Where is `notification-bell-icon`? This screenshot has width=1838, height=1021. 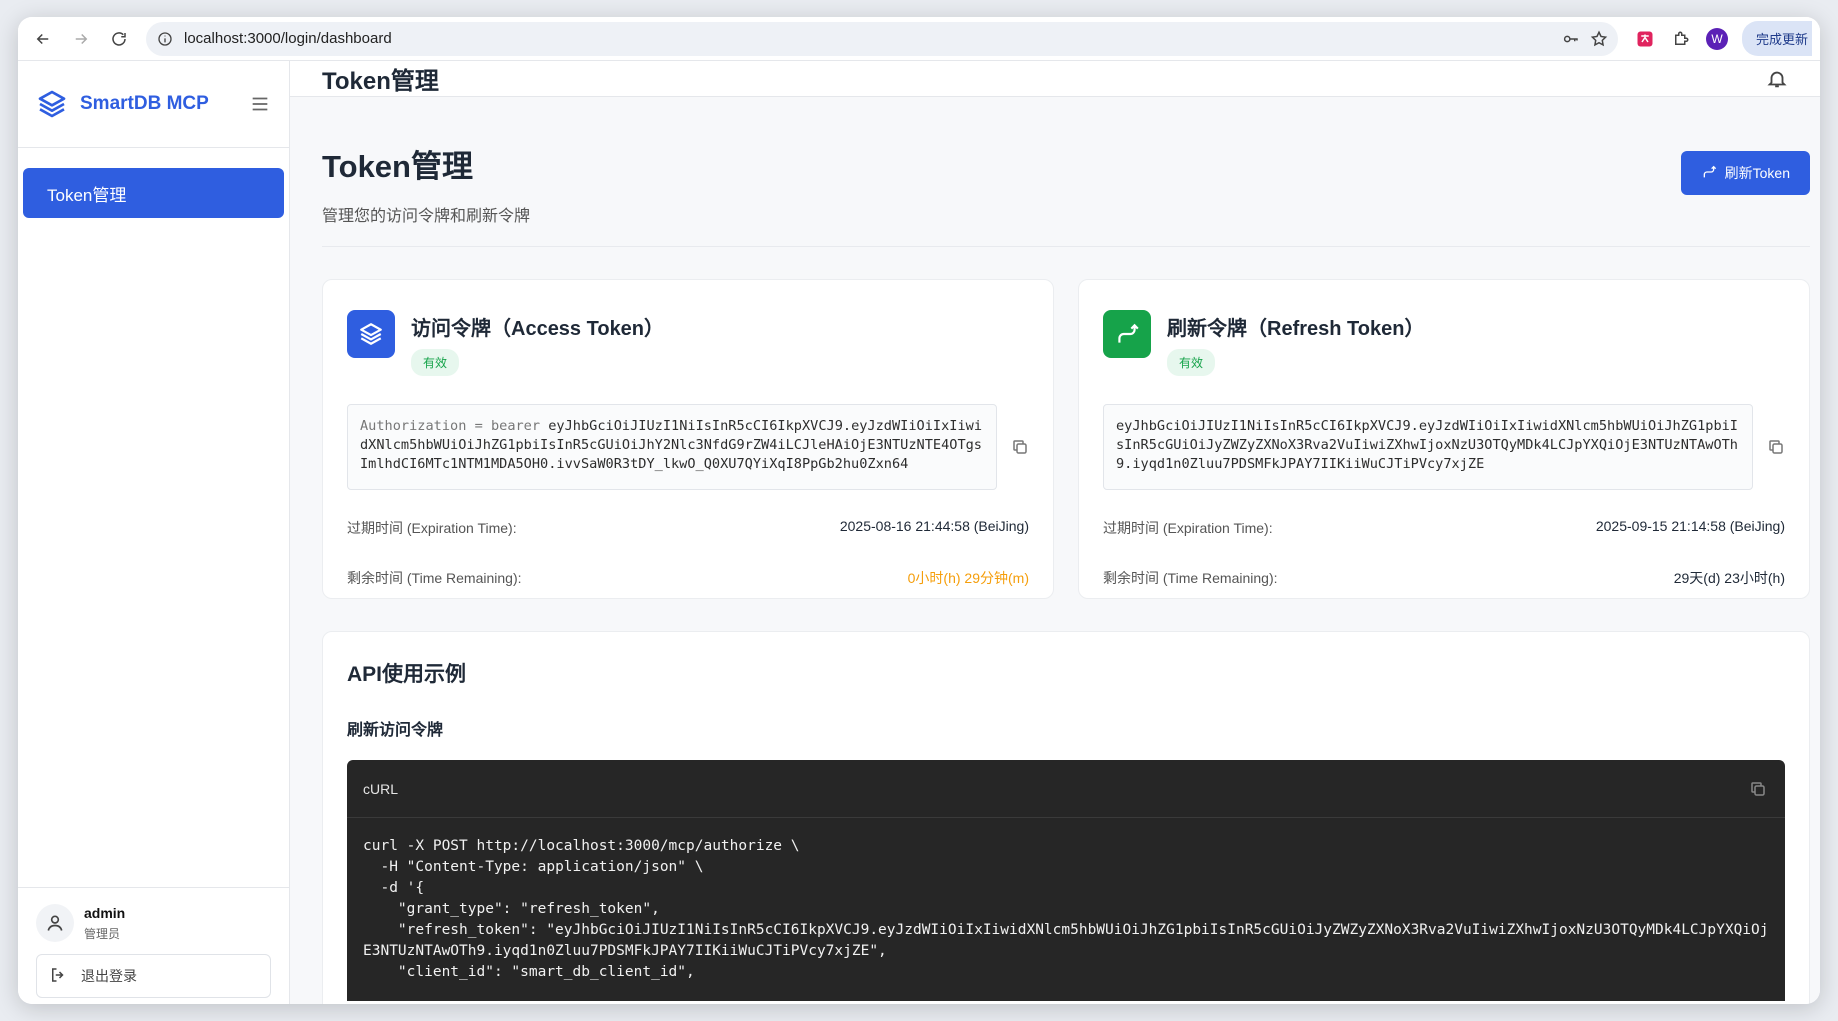
notification-bell-icon is located at coordinates (1777, 79).